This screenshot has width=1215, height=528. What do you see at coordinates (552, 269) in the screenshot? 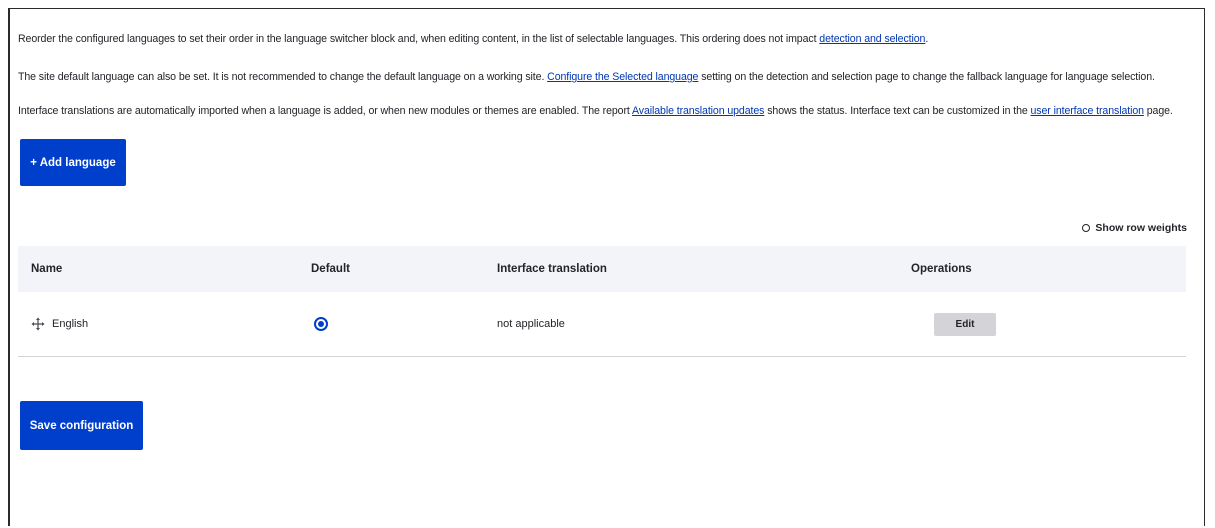
I see `header-interface-translation: Interface translation` at bounding box center [552, 269].